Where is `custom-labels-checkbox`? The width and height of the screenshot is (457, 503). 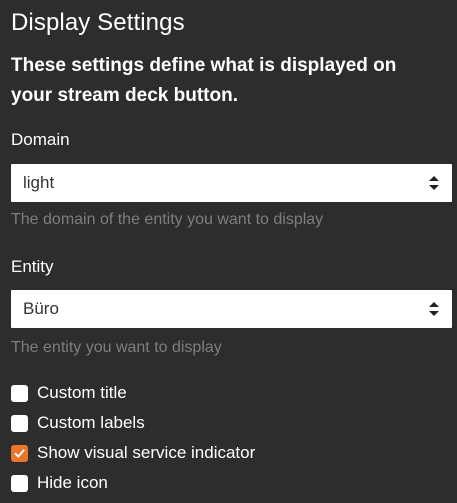
custom-labels-checkbox is located at coordinates (19, 423).